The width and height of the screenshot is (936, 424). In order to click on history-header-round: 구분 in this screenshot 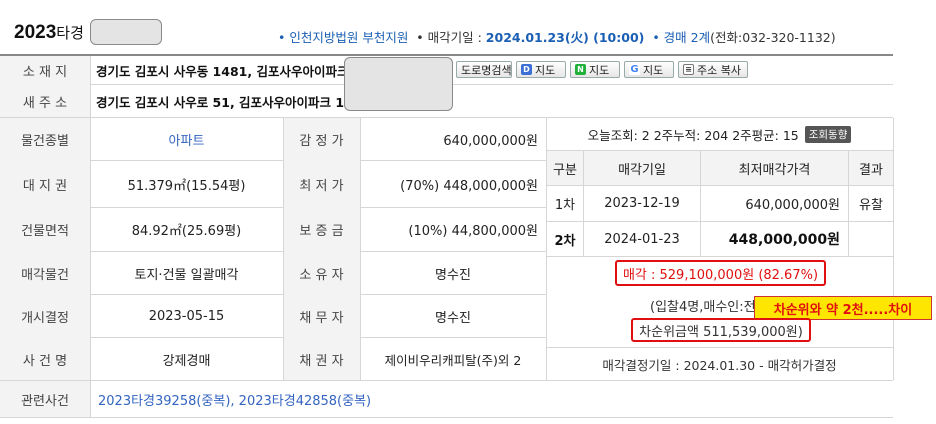, I will do `click(565, 170)`.